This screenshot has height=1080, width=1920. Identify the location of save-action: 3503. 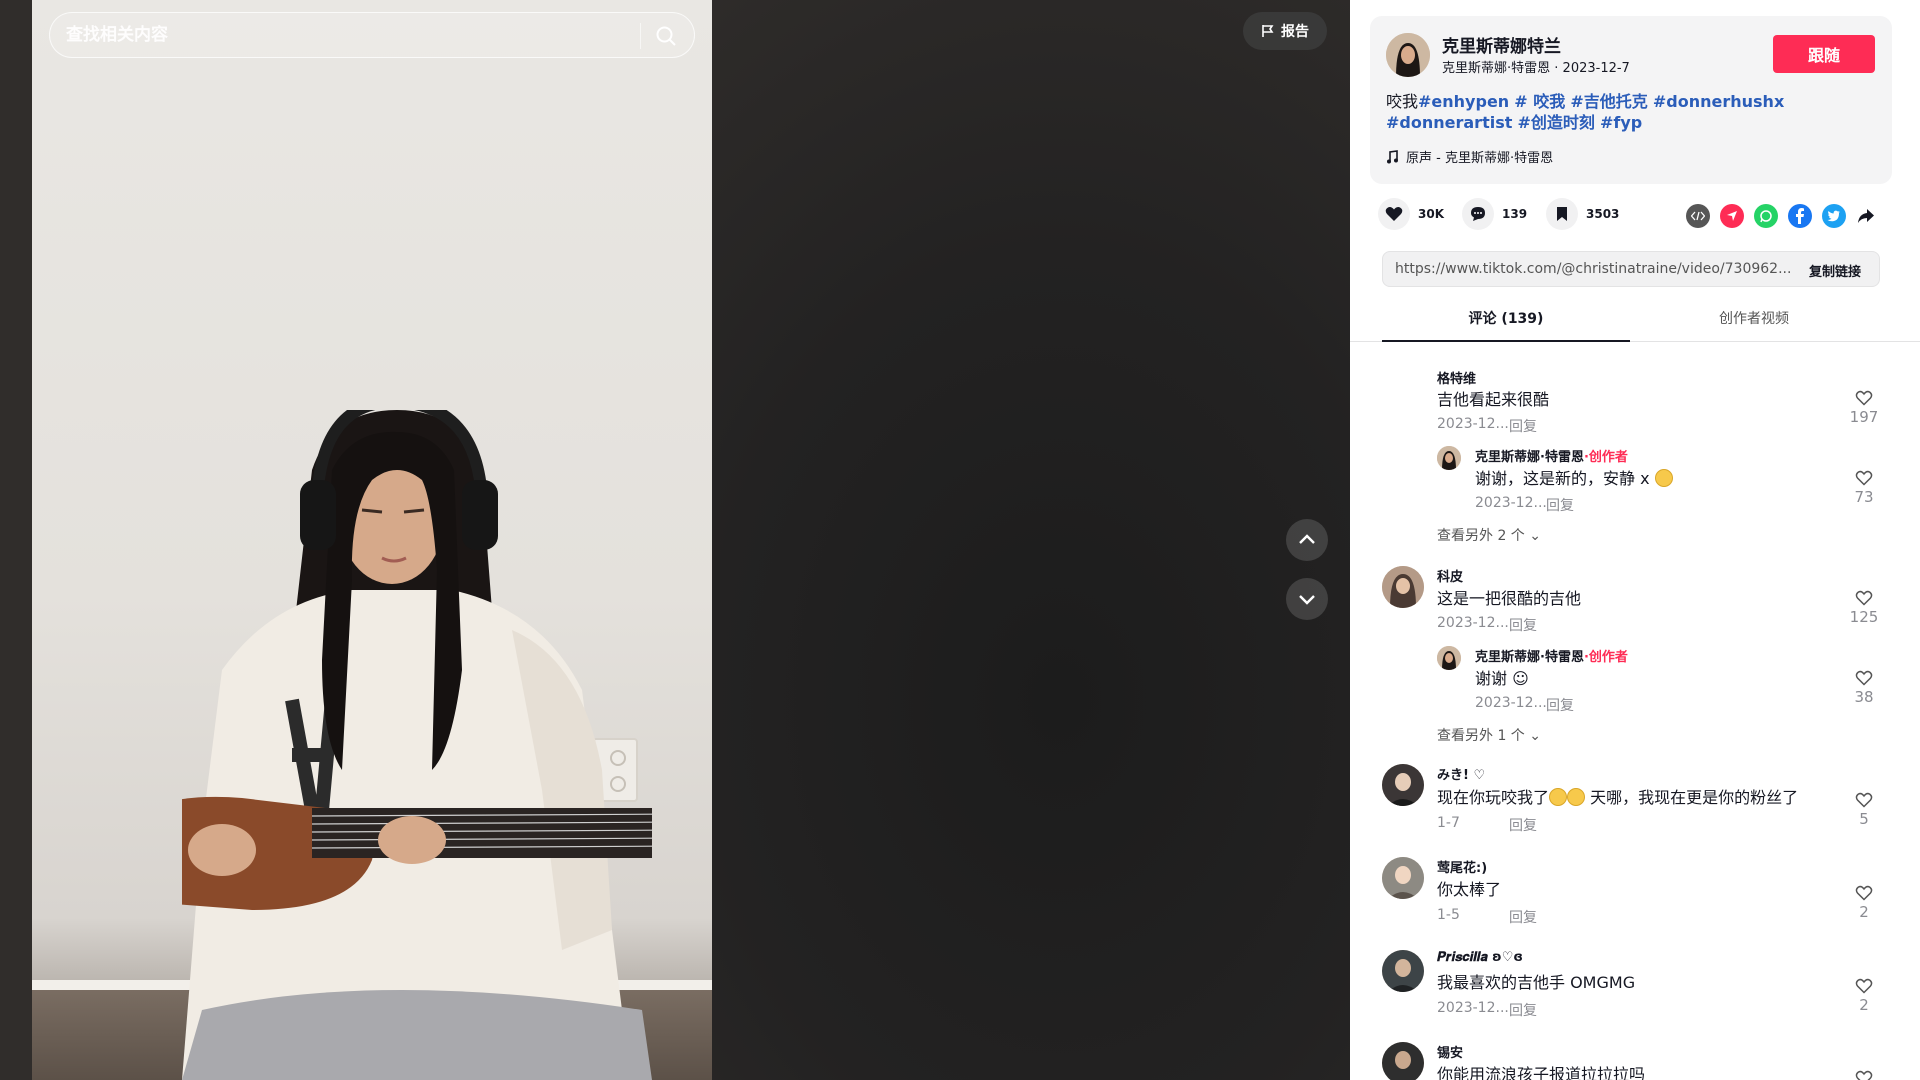
(1582, 214).